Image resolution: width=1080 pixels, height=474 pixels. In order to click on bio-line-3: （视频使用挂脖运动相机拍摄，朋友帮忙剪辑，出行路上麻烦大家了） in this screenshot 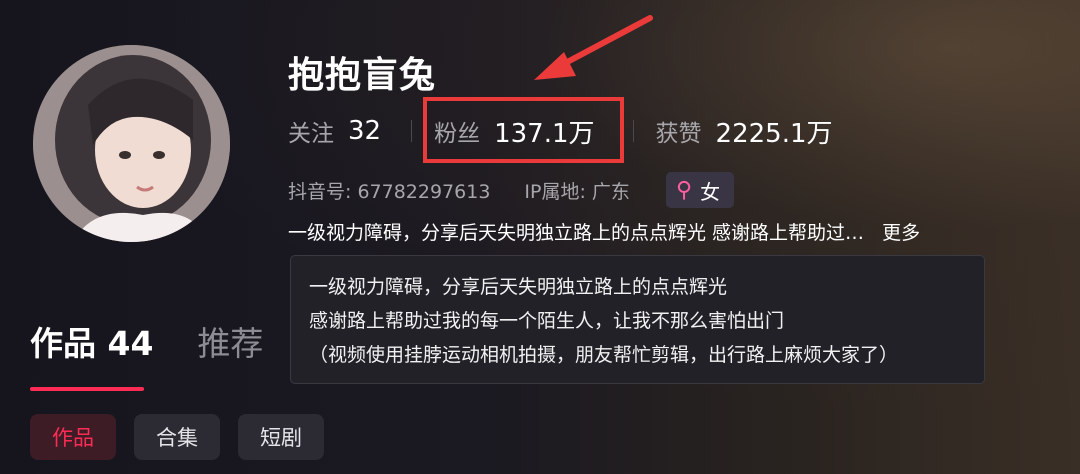, I will do `click(604, 355)`.